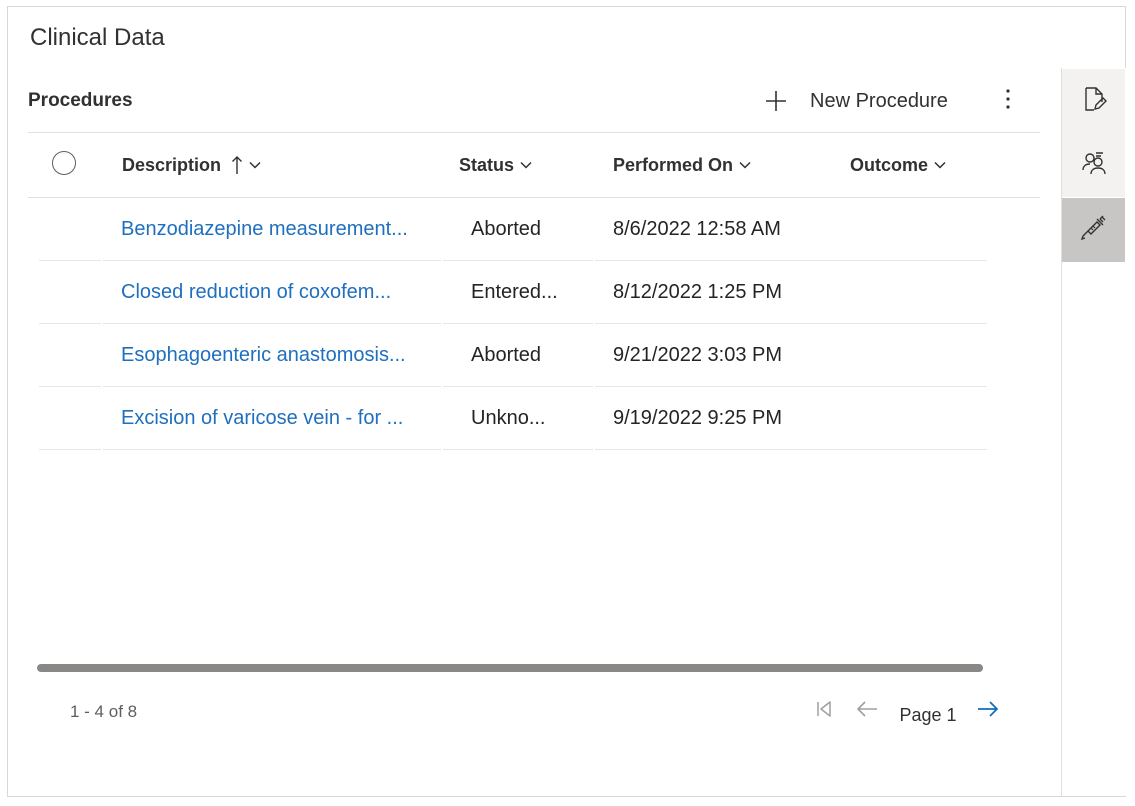 The height and width of the screenshot is (806, 1135). I want to click on arrow-left-icon, so click(867, 711).